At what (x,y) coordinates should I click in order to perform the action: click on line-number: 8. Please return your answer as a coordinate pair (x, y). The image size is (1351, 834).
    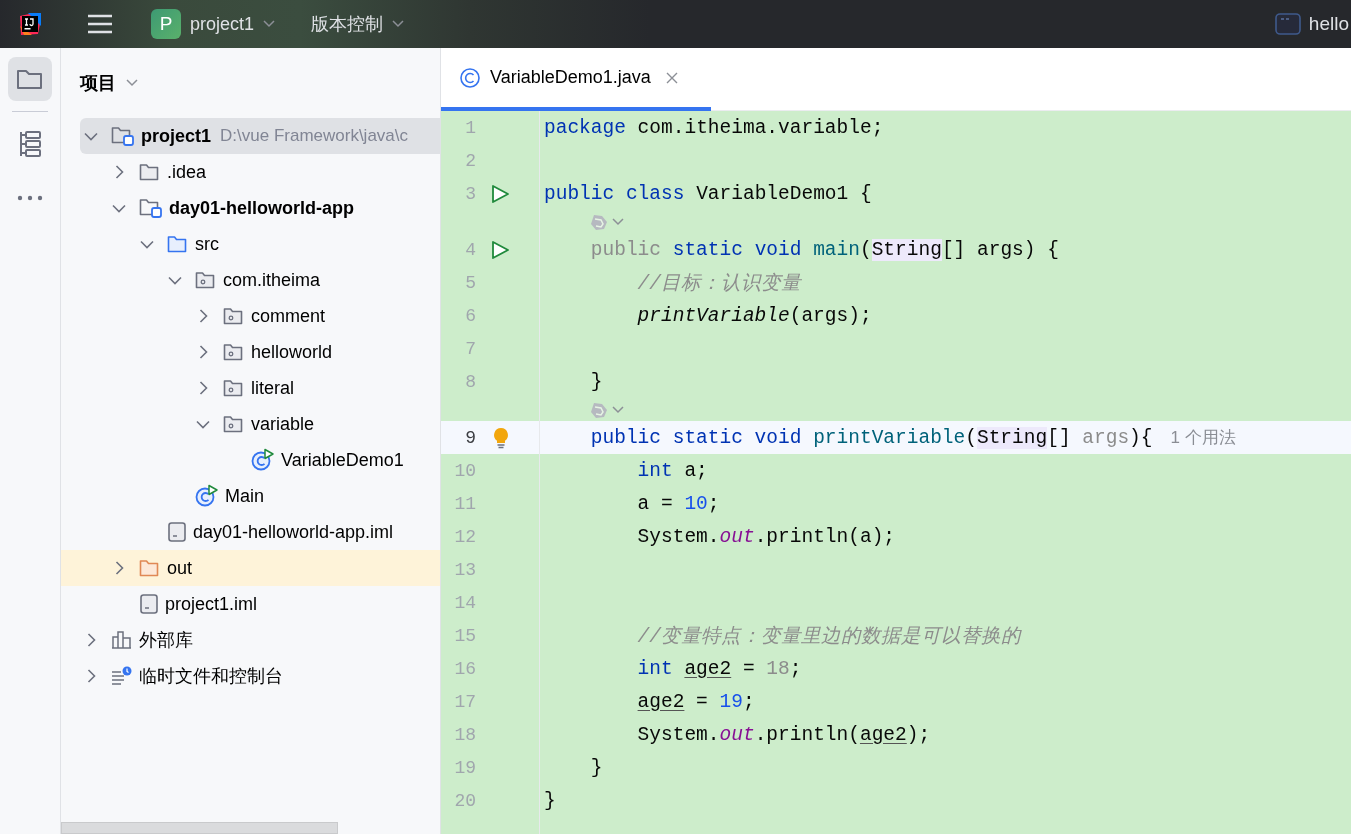
    Looking at the image, I should click on (470, 381).